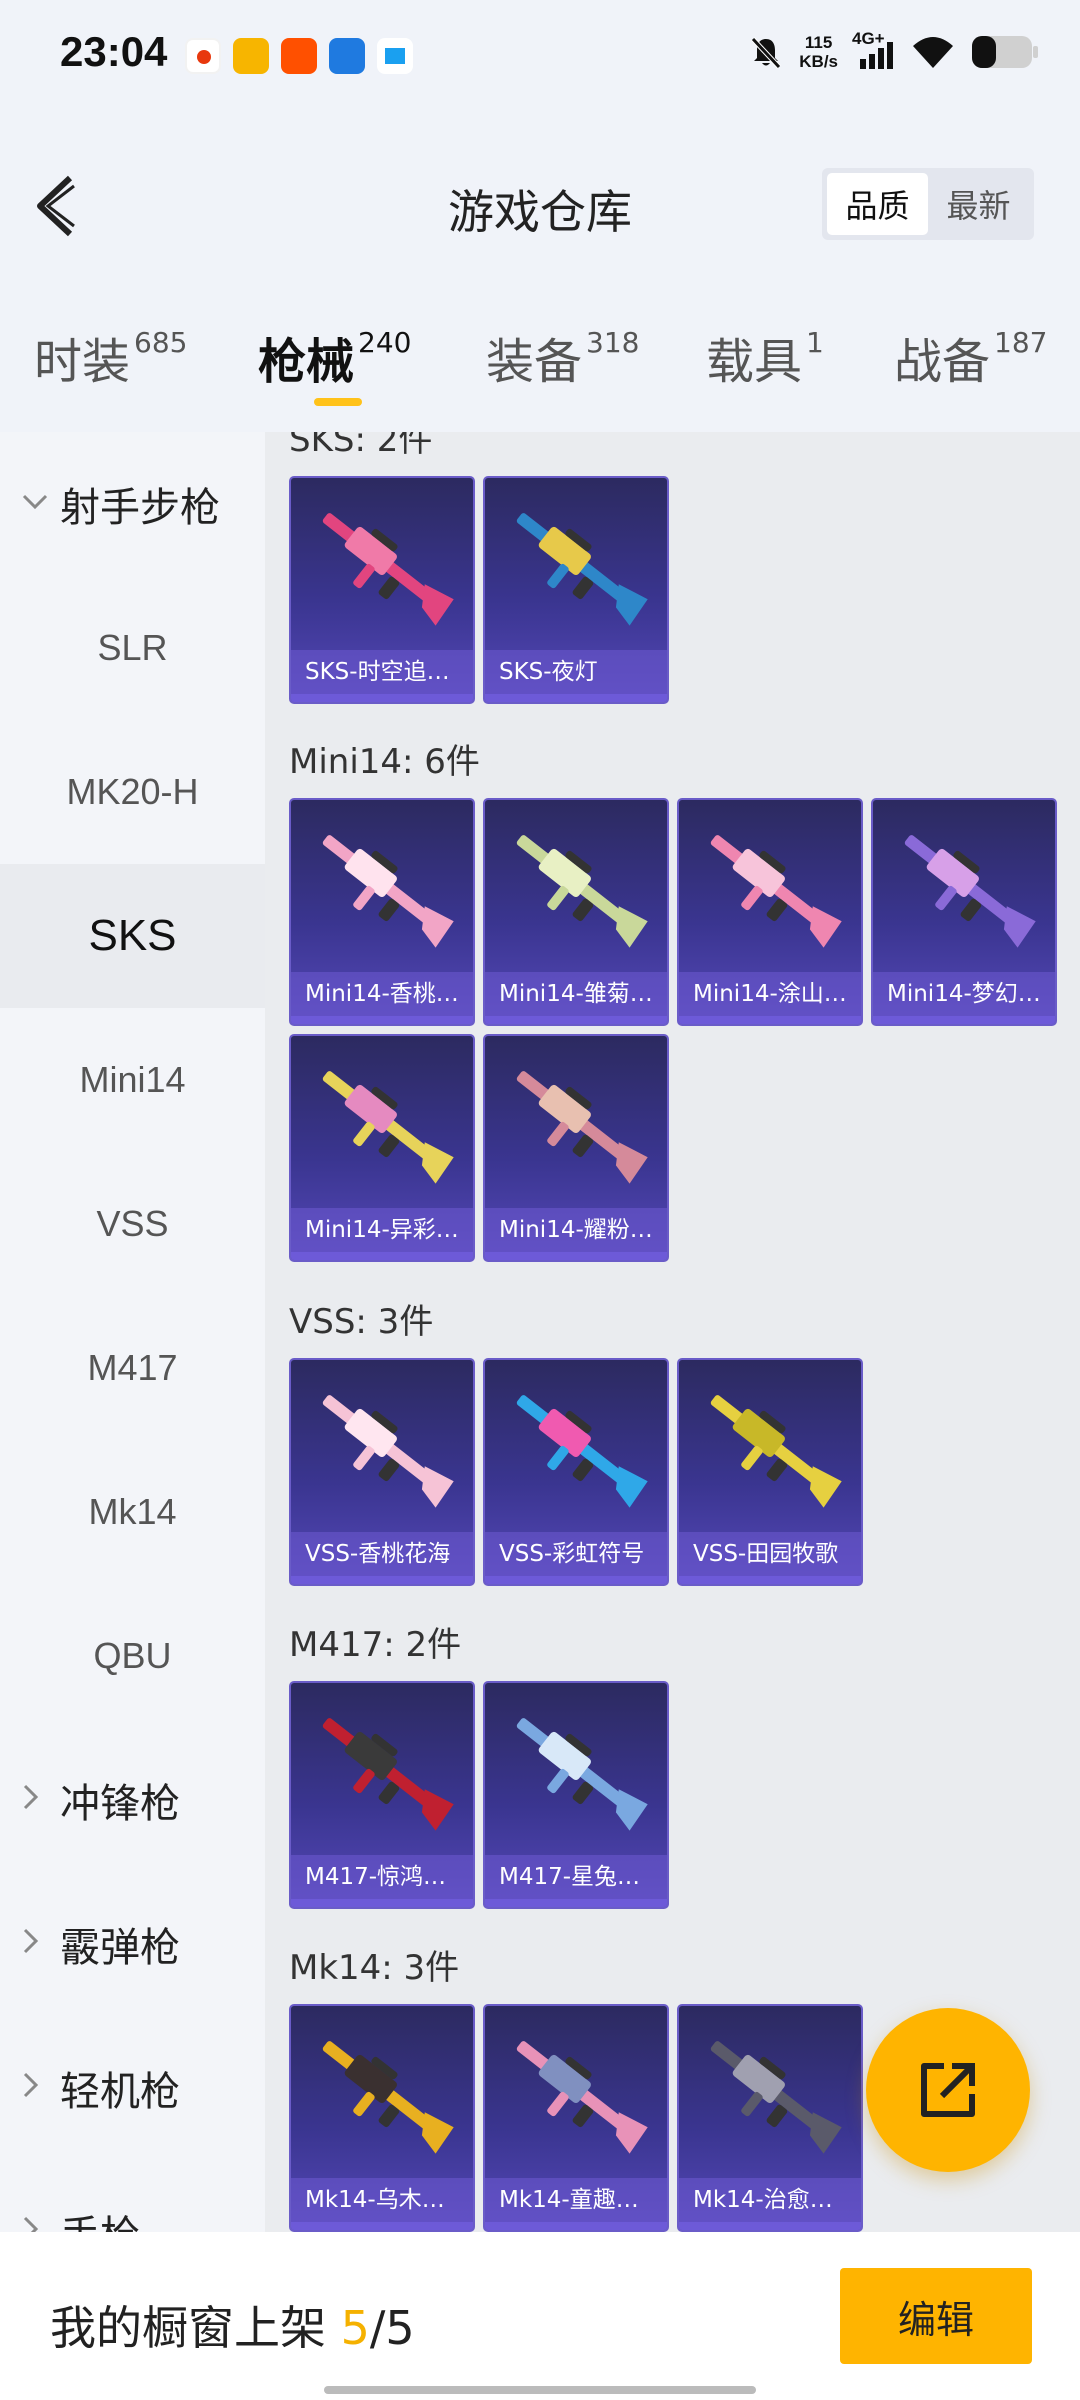  Describe the element at coordinates (978, 204) in the screenshot. I see `sort-newest-button: 最新` at that location.